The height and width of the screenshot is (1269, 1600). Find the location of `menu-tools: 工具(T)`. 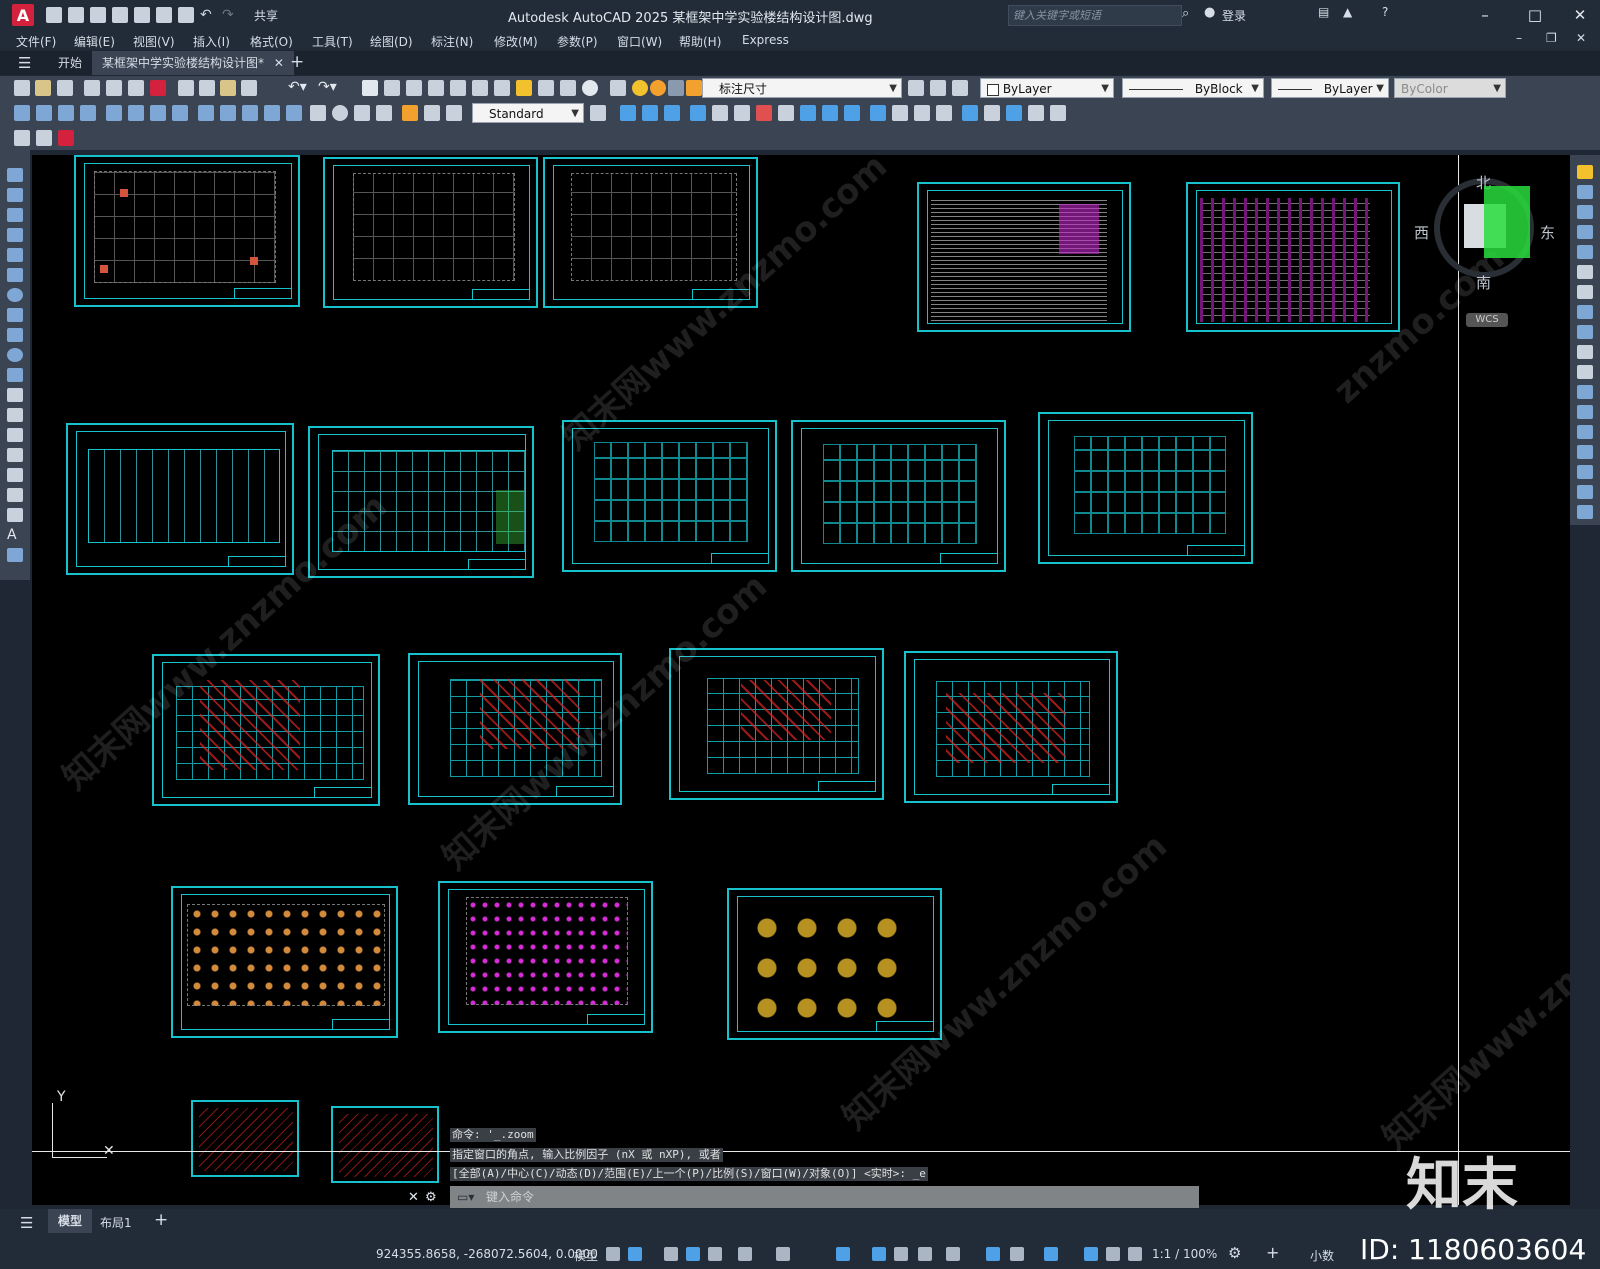

menu-tools: 工具(T) is located at coordinates (332, 41).